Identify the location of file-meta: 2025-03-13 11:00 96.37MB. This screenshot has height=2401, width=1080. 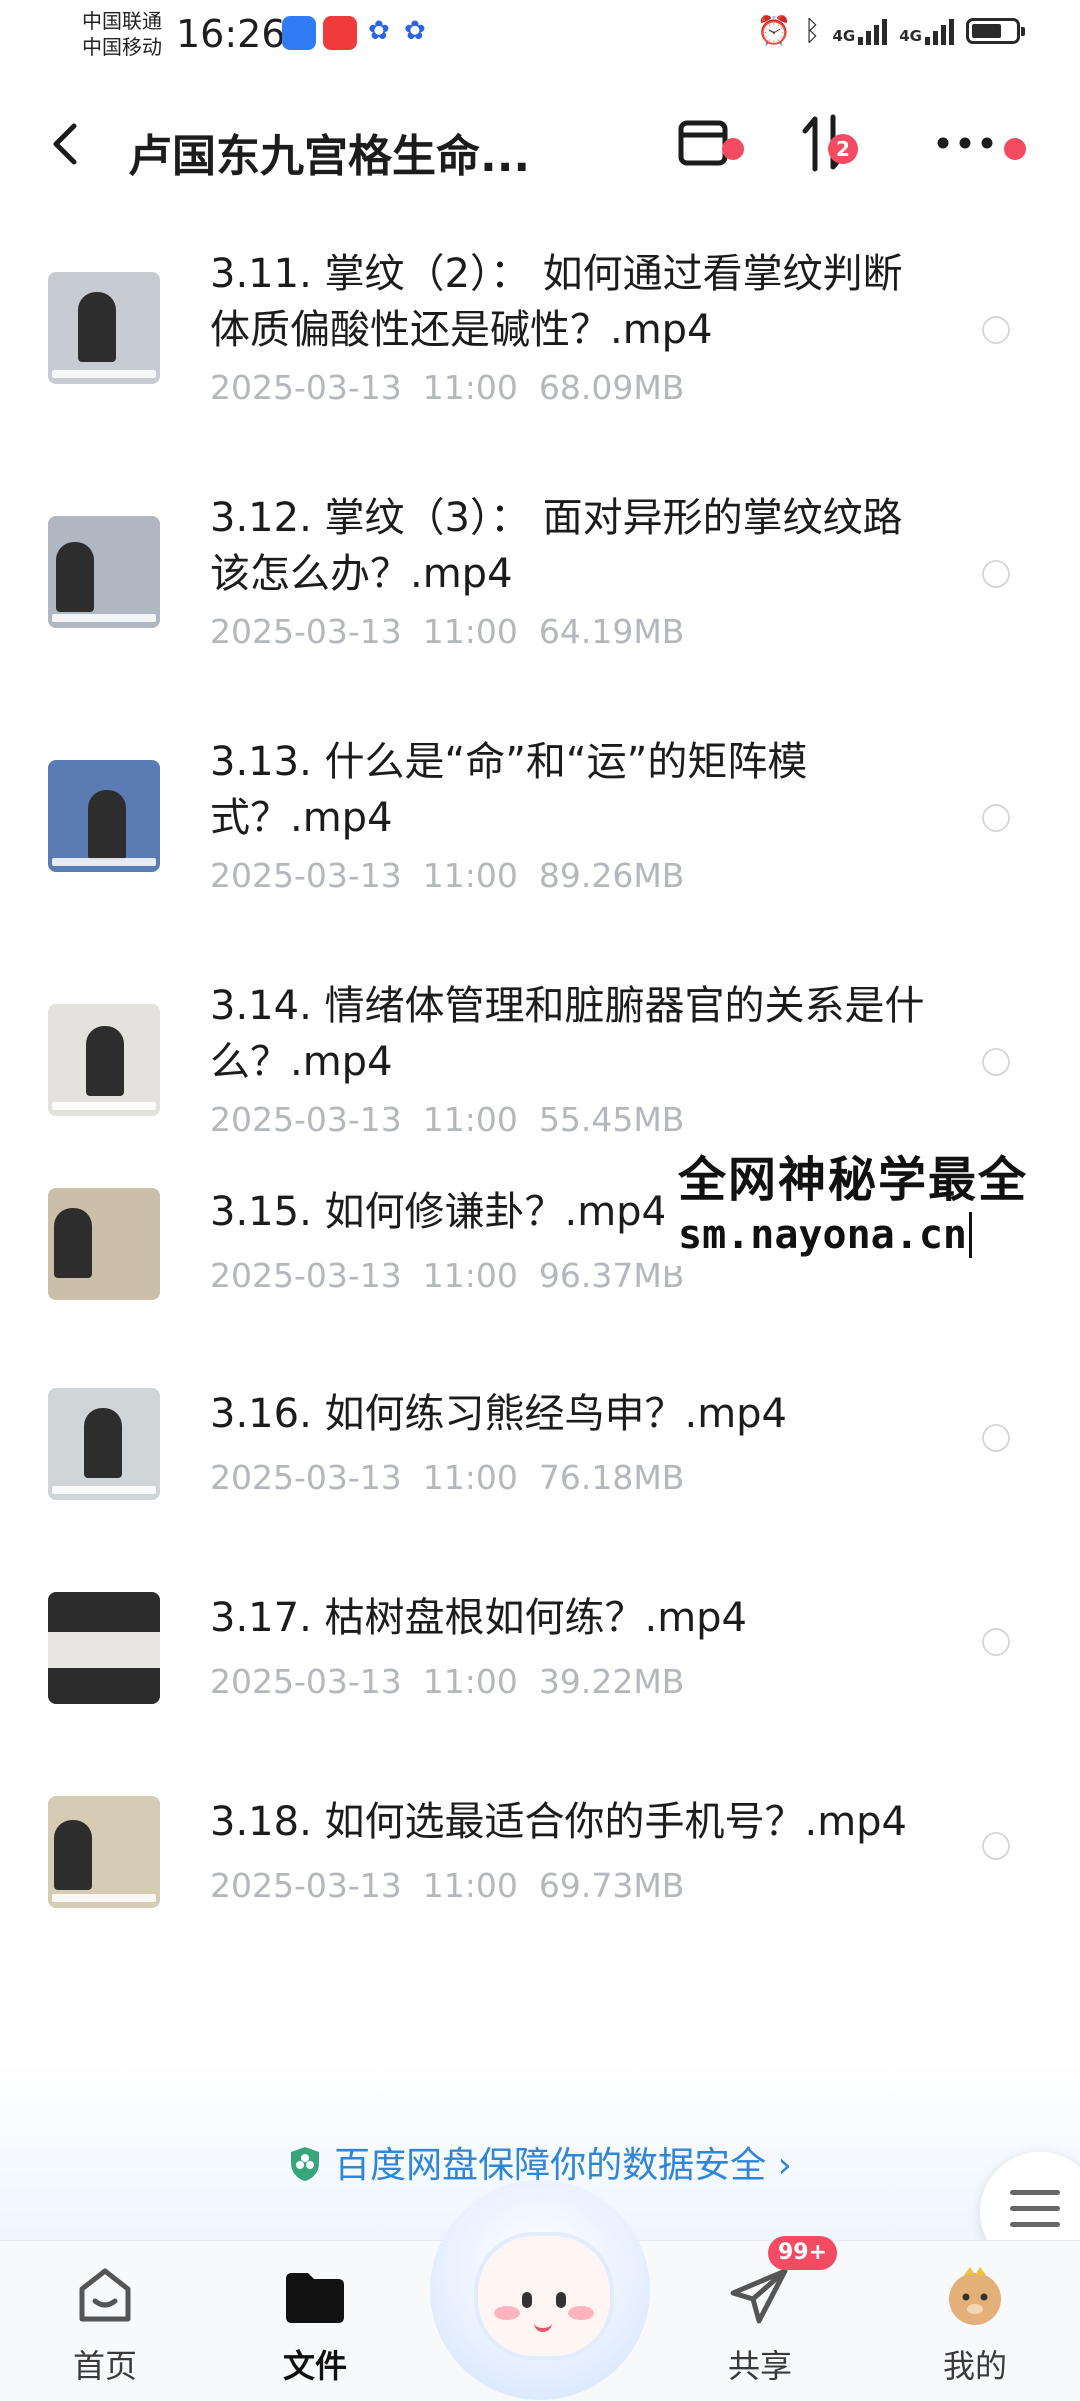
(447, 1275).